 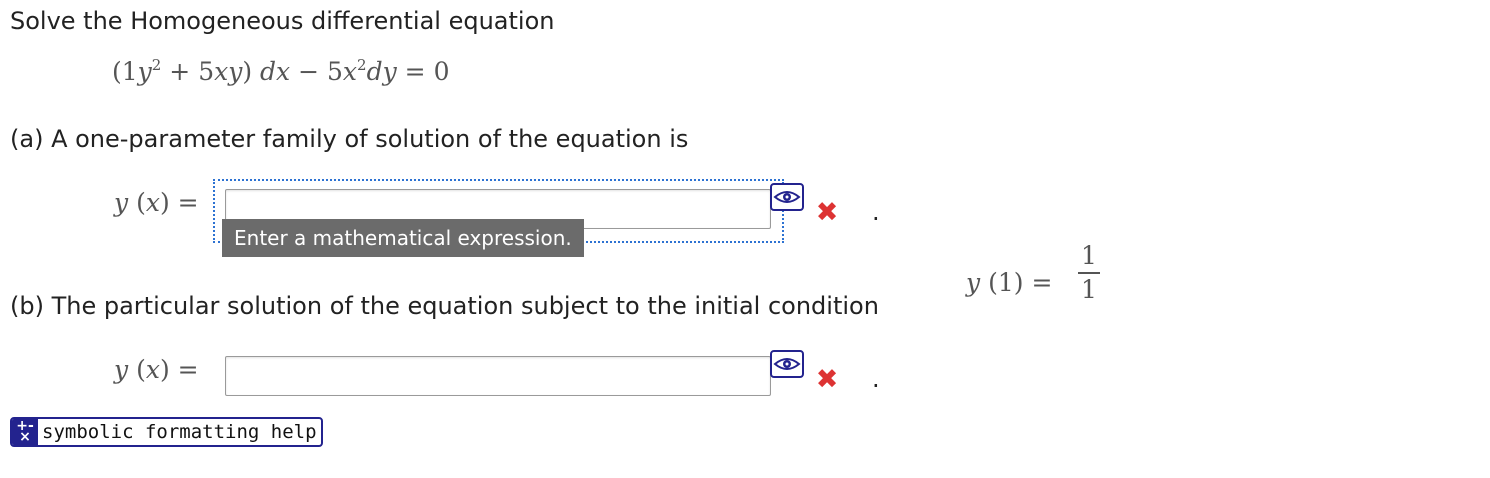 What do you see at coordinates (179, 432) in the screenshot?
I see `help-button-label: symbolic formatting help` at bounding box center [179, 432].